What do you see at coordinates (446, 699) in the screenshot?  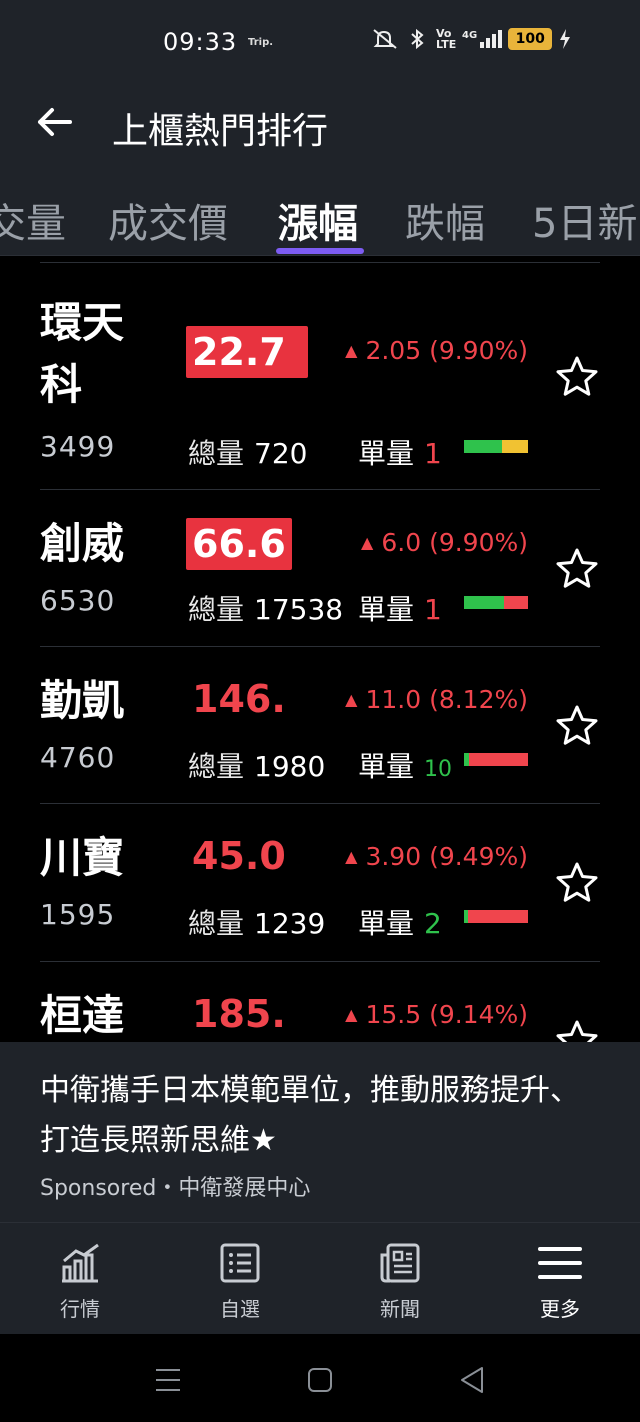 I see `change-value: 11.0 (8.12%)` at bounding box center [446, 699].